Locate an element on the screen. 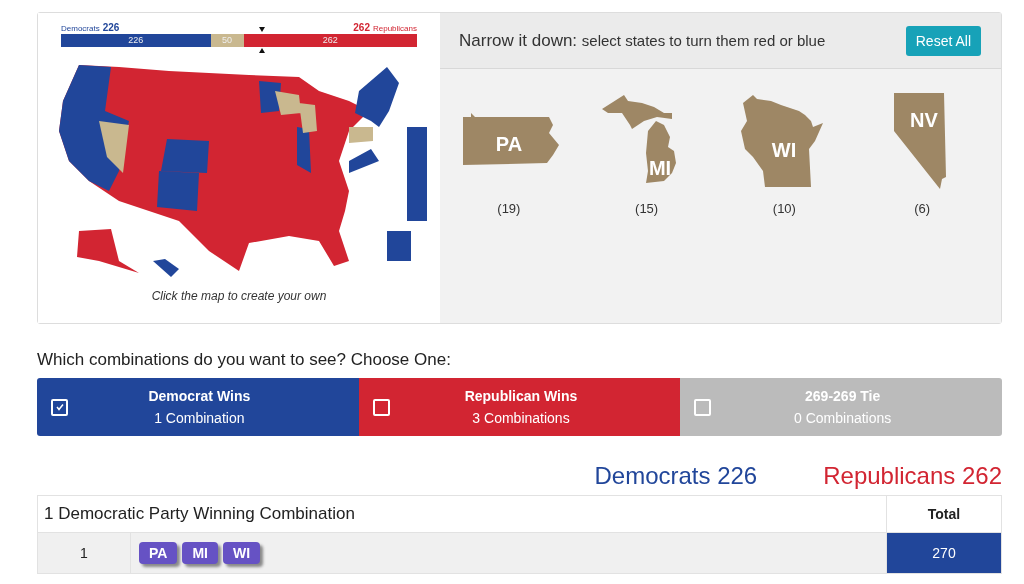  party-total: Democrats 226 is located at coordinates (676, 476).